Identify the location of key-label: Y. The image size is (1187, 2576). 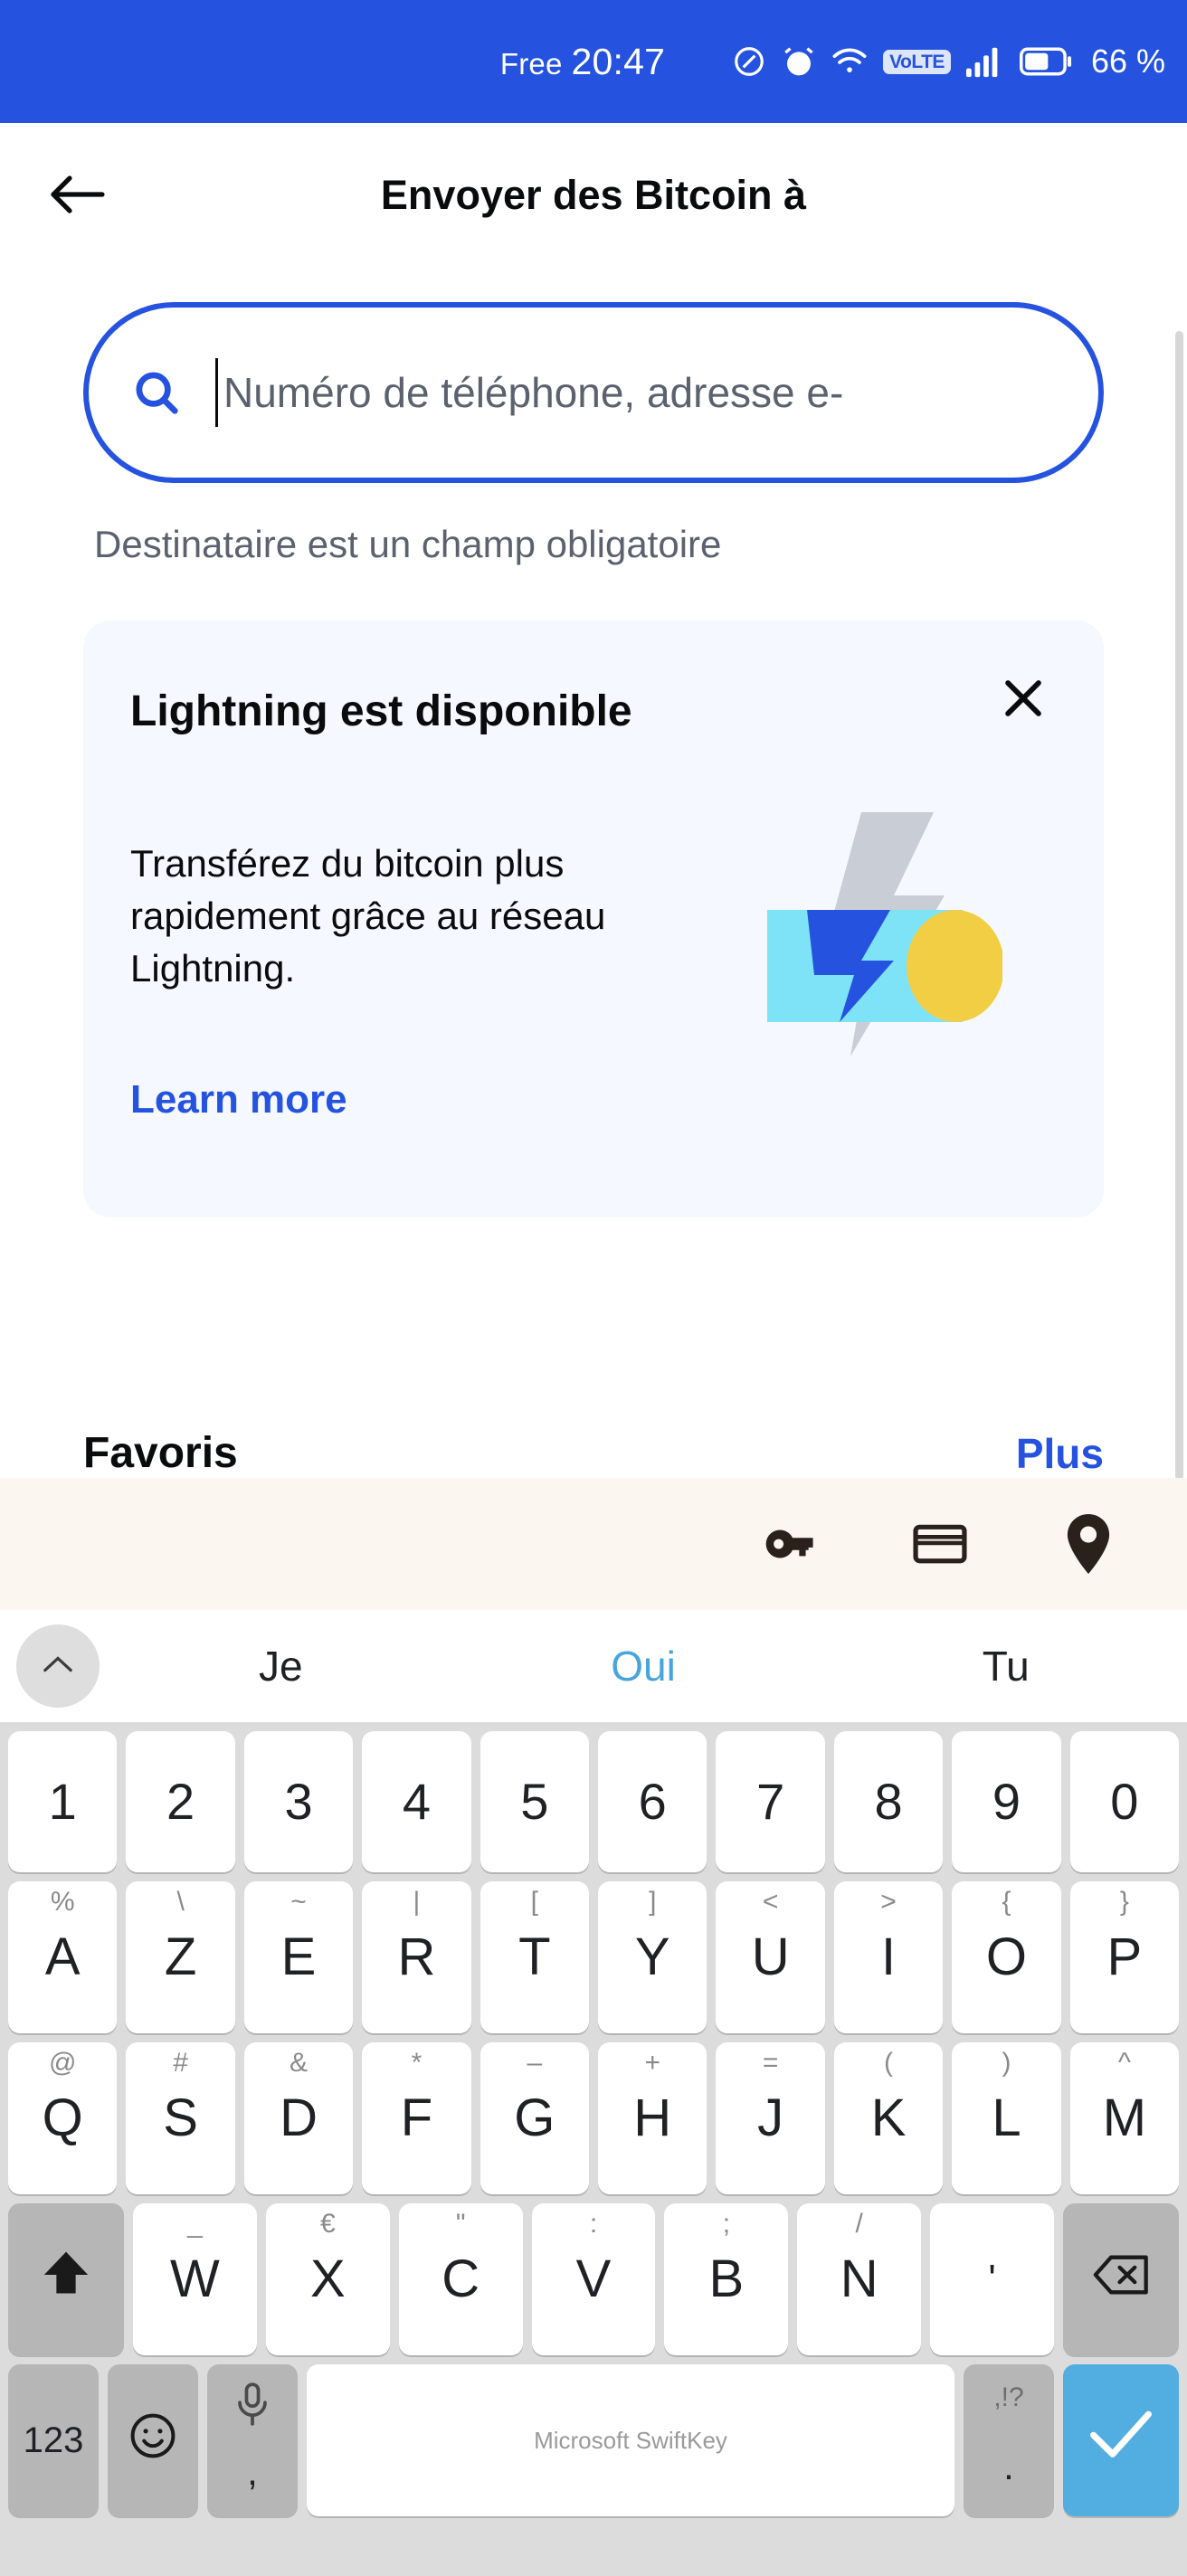
(652, 1957).